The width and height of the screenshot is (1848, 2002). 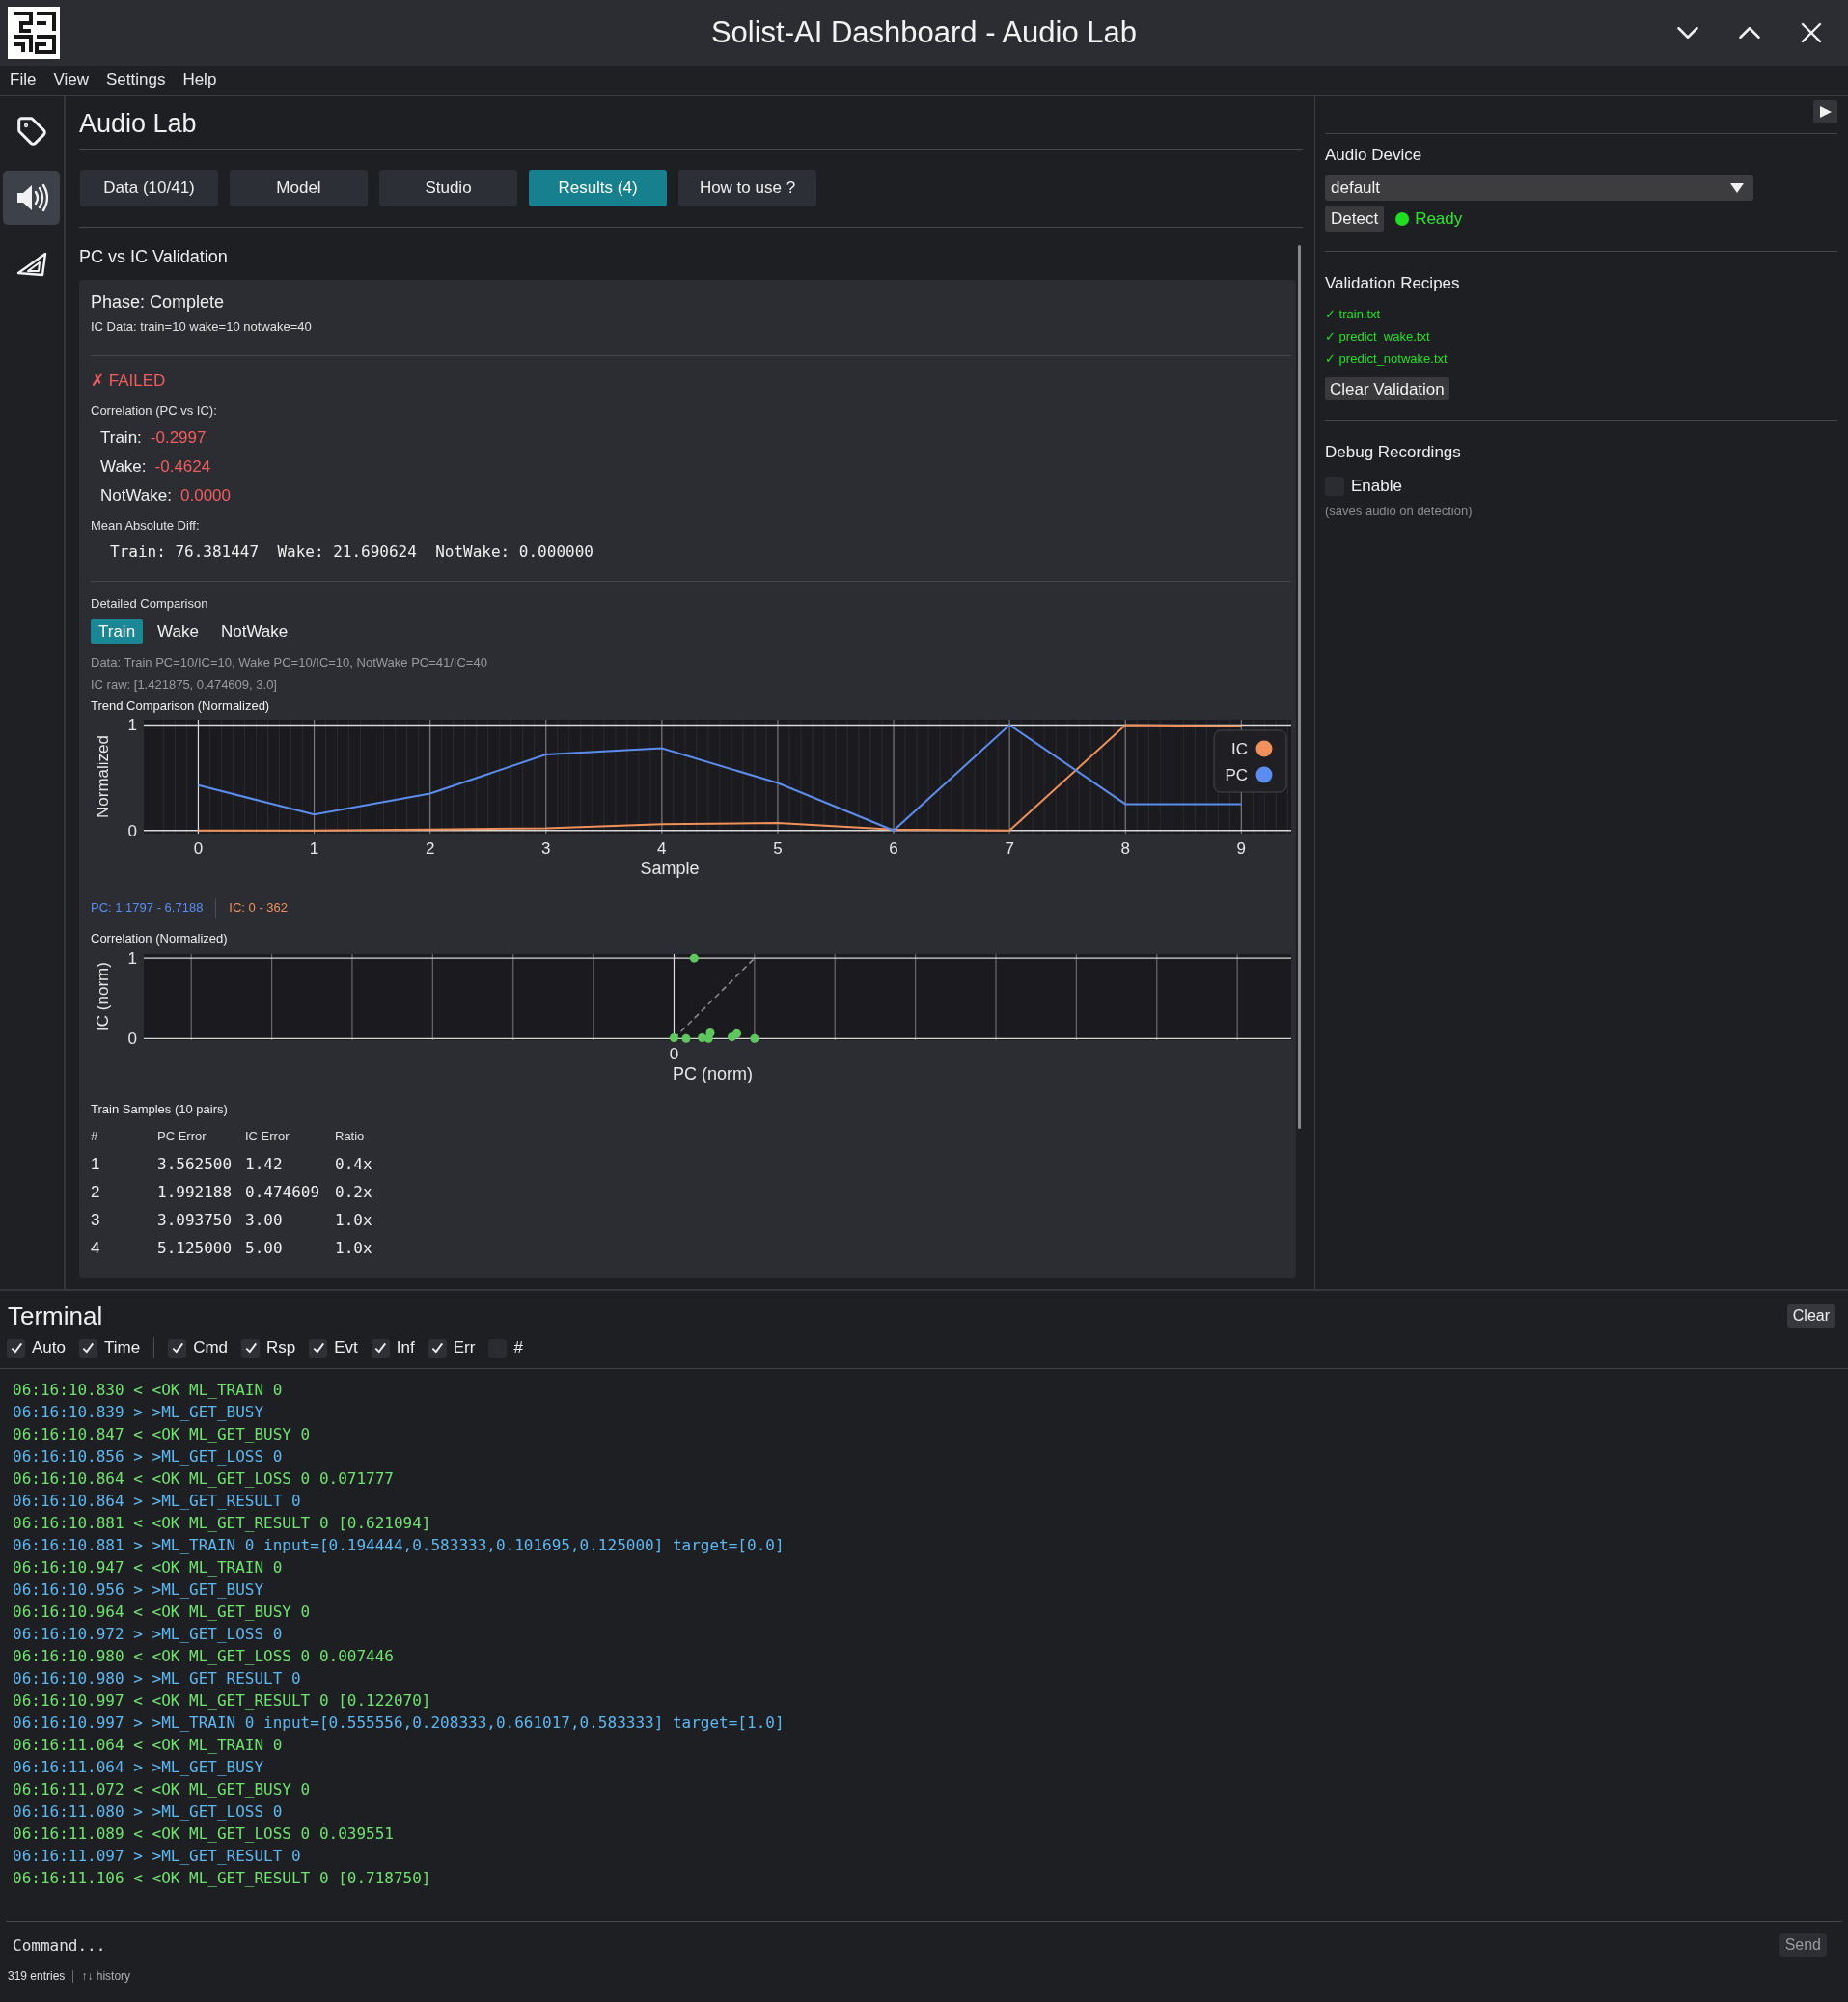 I want to click on menu-item: View, so click(x=71, y=80).